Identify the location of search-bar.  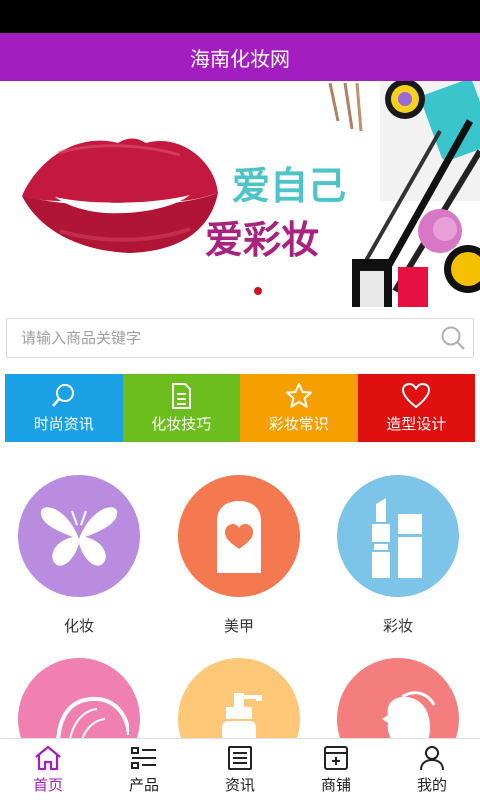
(240, 338).